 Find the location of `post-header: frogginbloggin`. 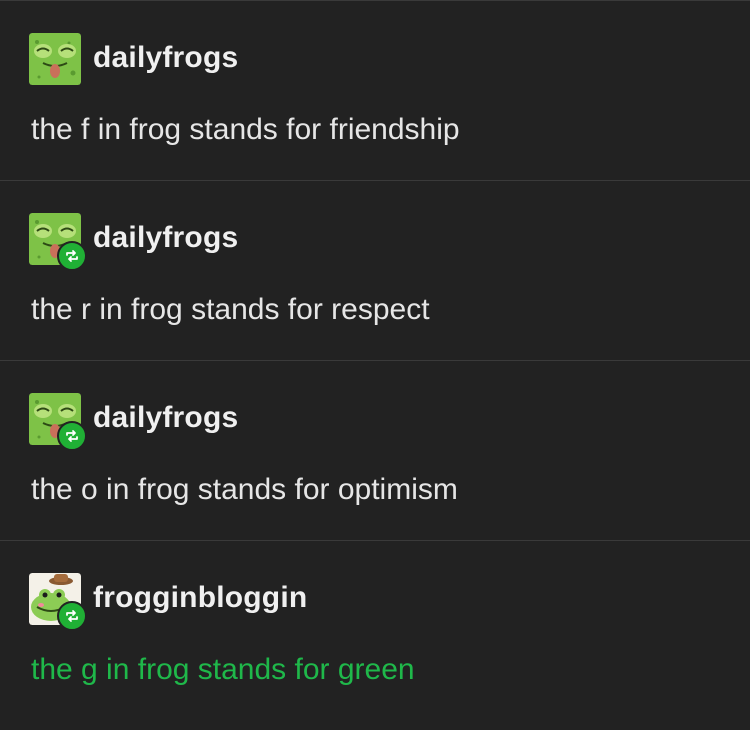

post-header: frogginbloggin is located at coordinates (168, 602).